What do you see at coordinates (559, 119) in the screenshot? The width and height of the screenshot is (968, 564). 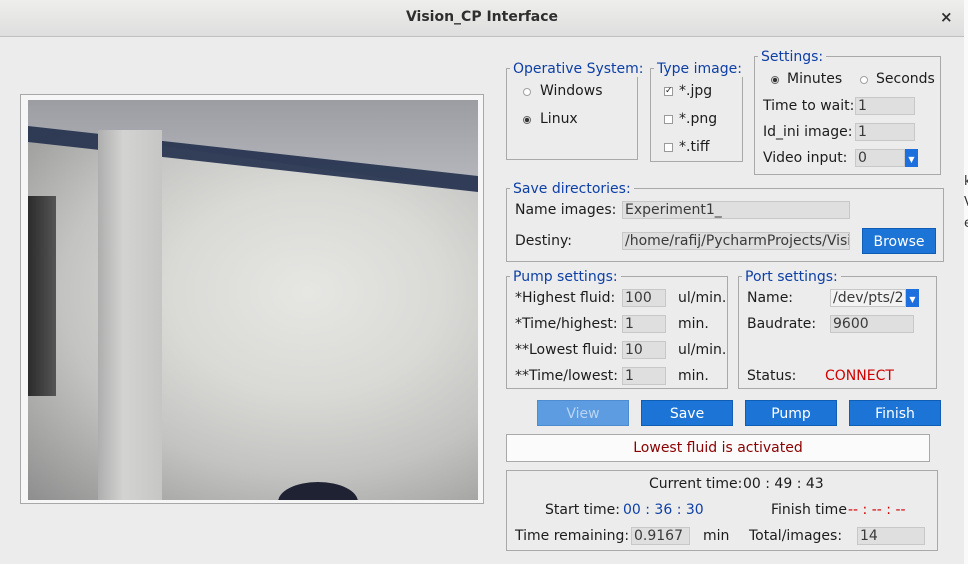 I see `radio-linux-label: Linux` at bounding box center [559, 119].